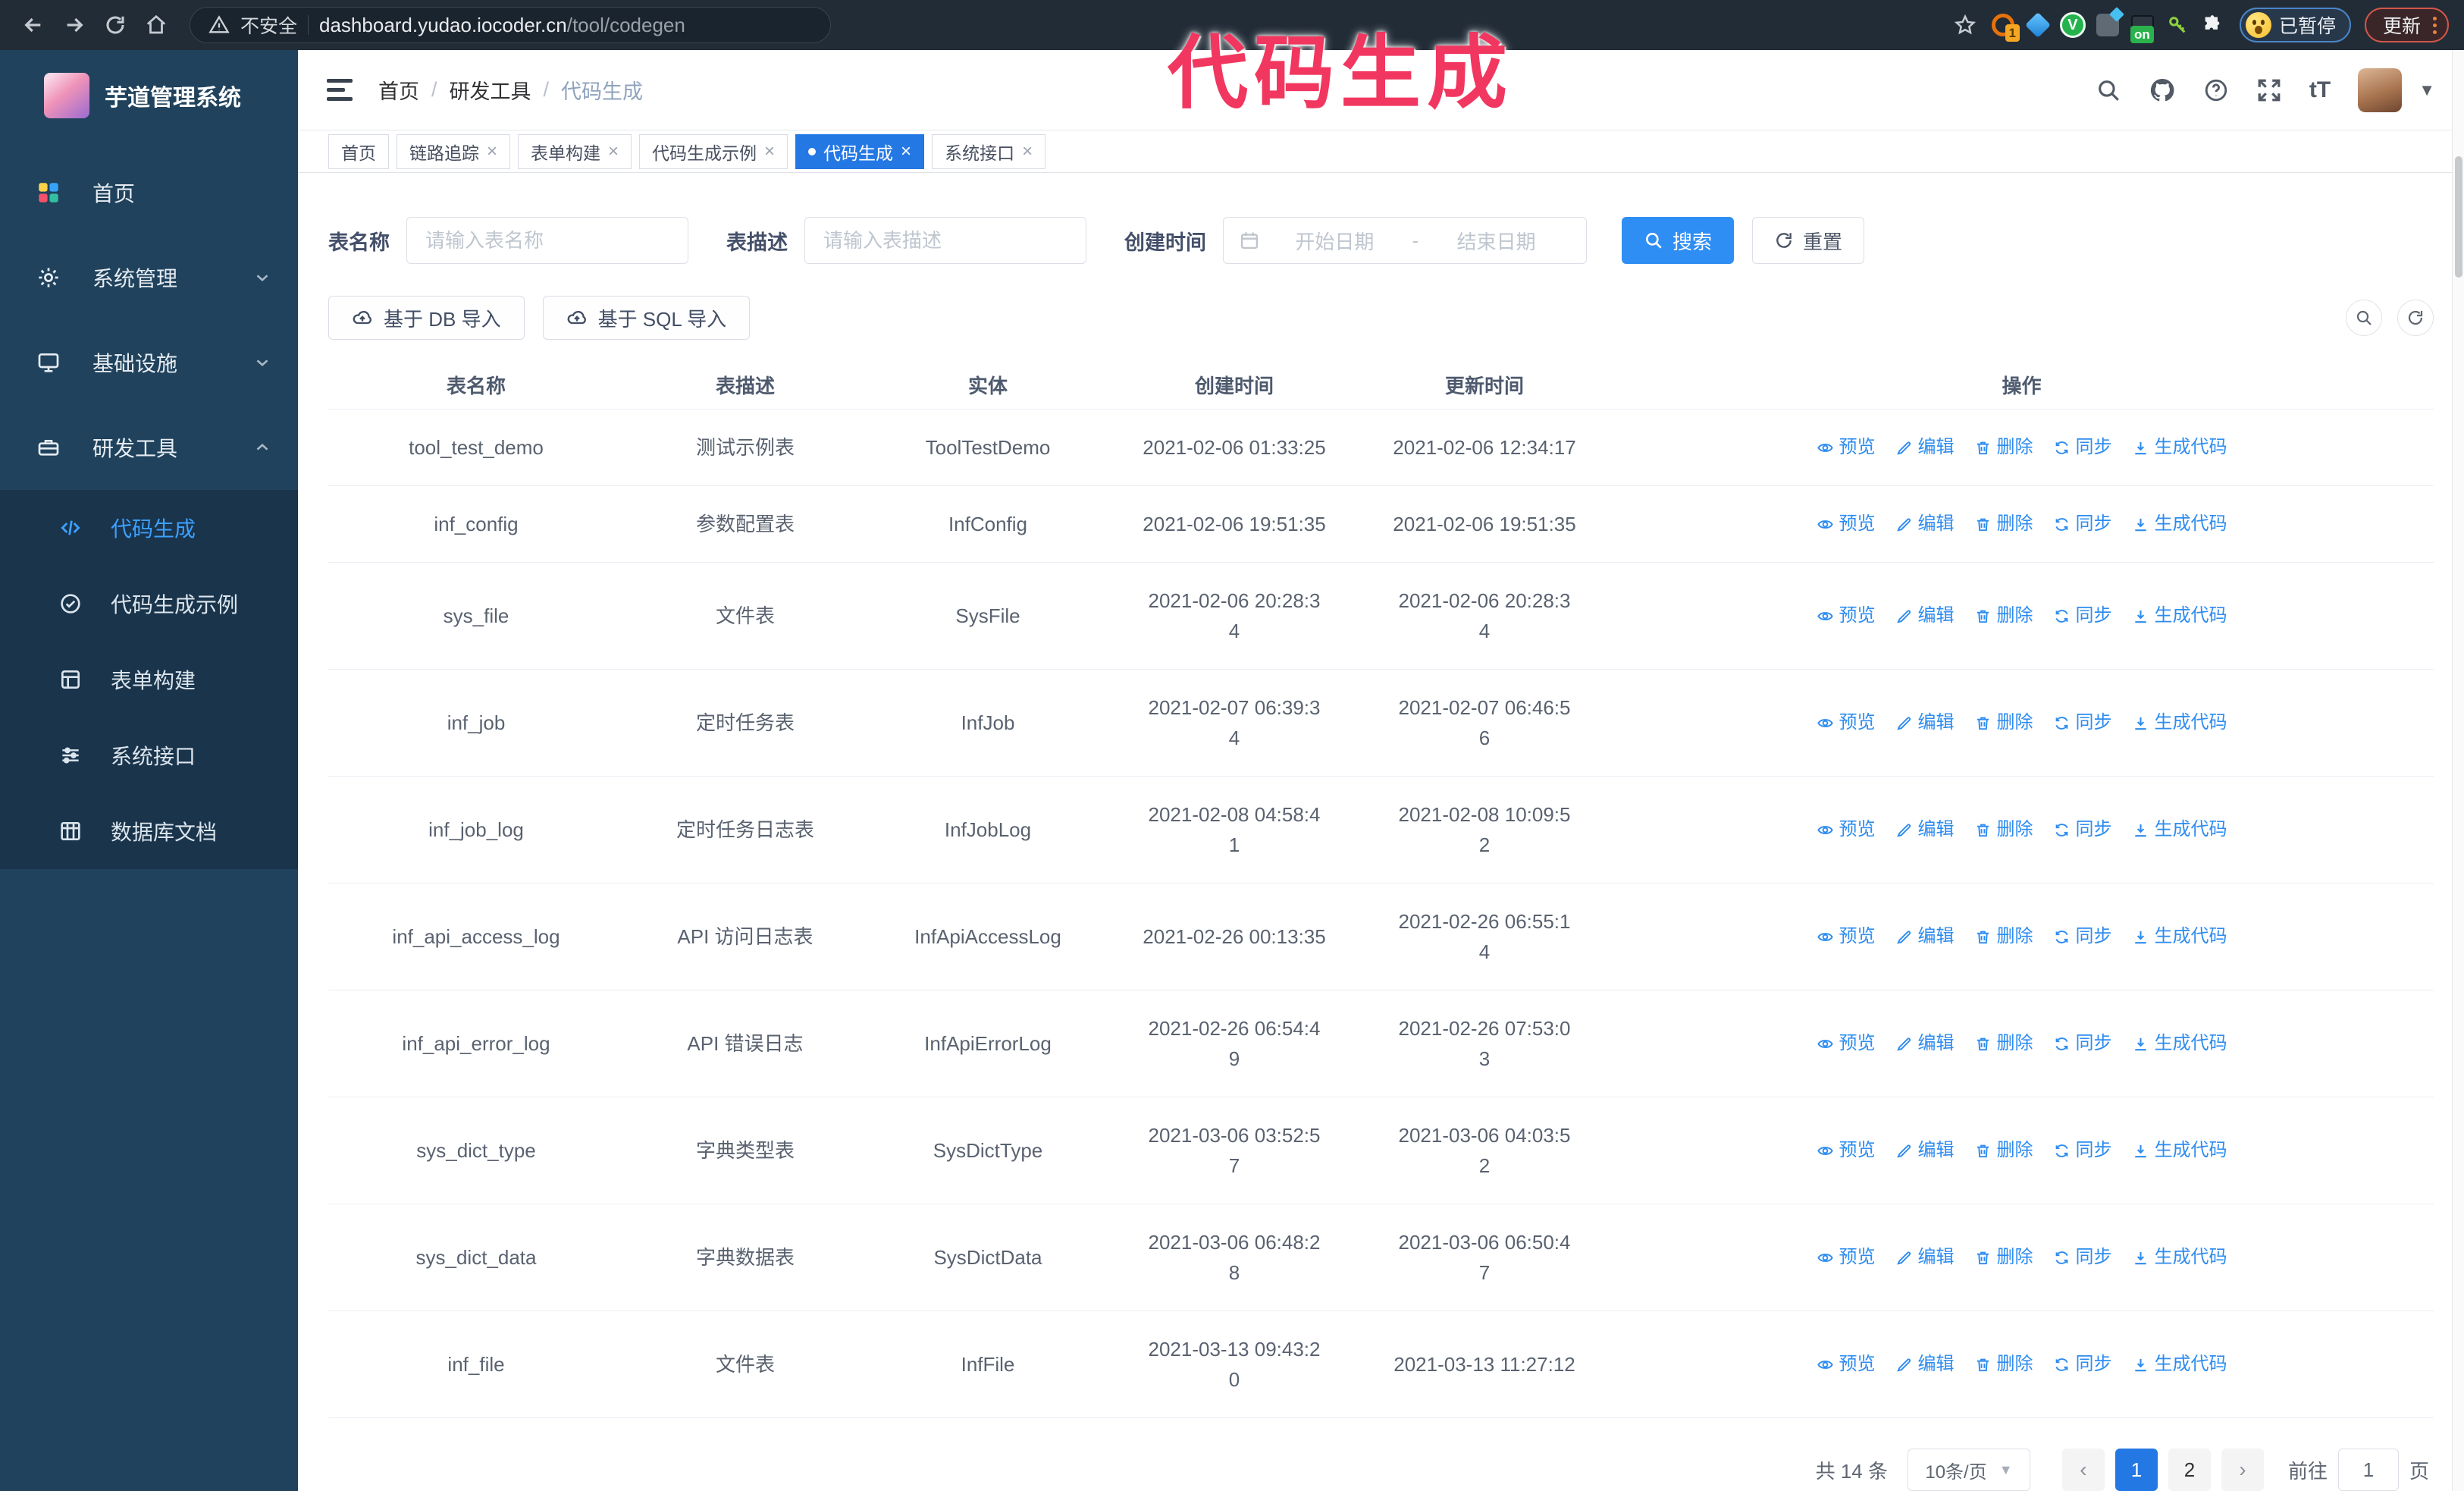  What do you see at coordinates (945, 240) in the screenshot?
I see `table-desc-input` at bounding box center [945, 240].